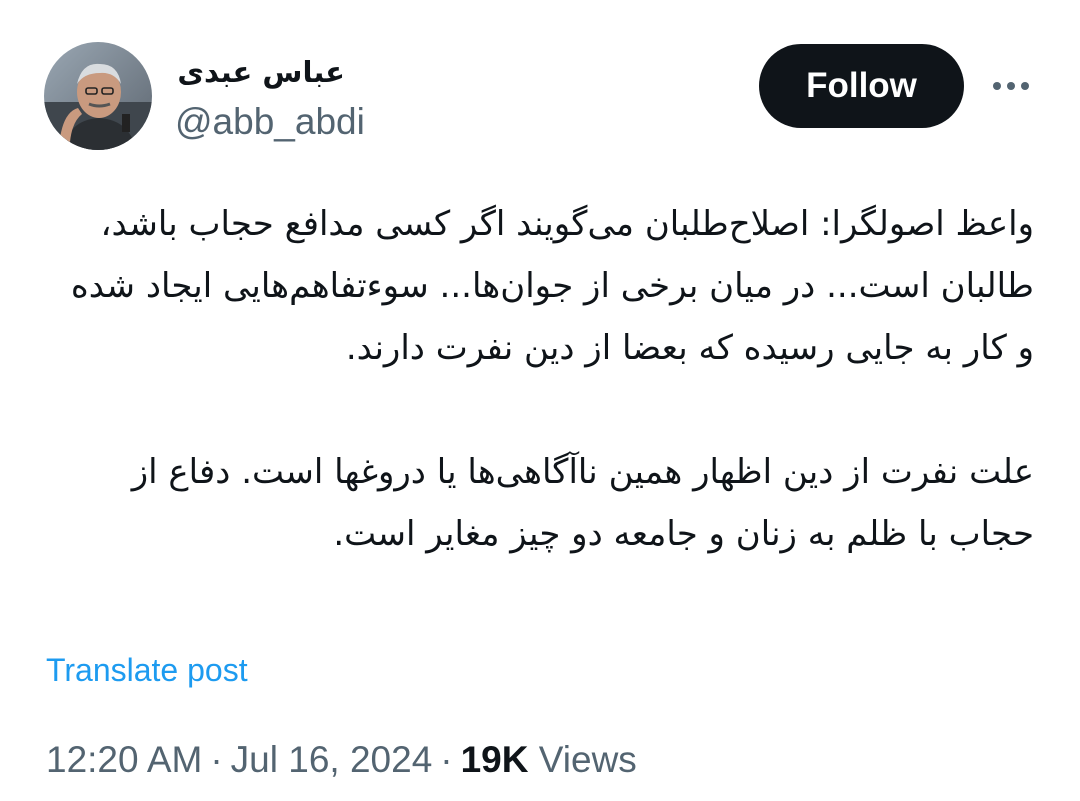  I want to click on more-horizontal-icon, so click(1011, 86).